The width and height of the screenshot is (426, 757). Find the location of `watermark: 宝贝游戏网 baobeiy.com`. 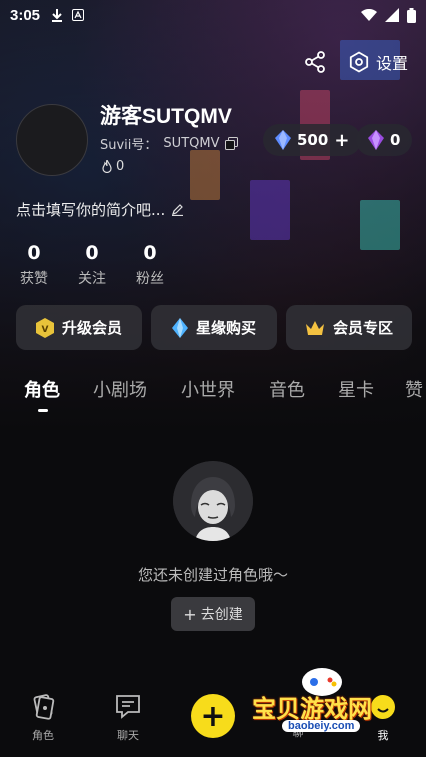

watermark: 宝贝游戏网 baobeiy.com is located at coordinates (327, 704).